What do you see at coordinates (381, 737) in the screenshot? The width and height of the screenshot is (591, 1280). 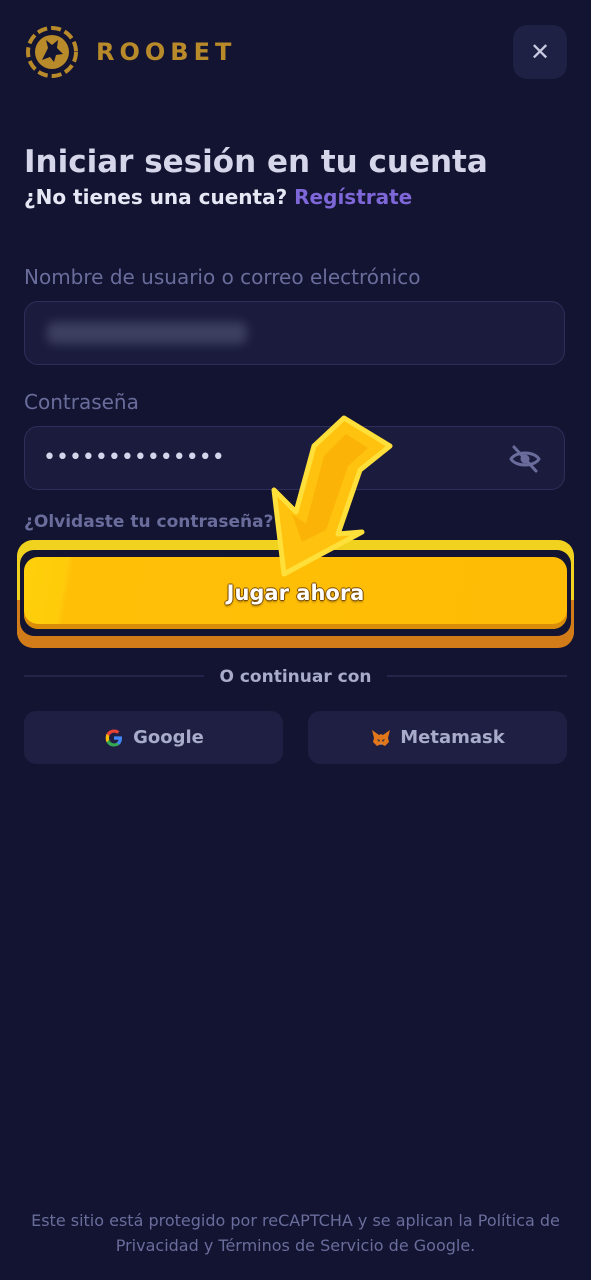 I see `metamask-icon` at bounding box center [381, 737].